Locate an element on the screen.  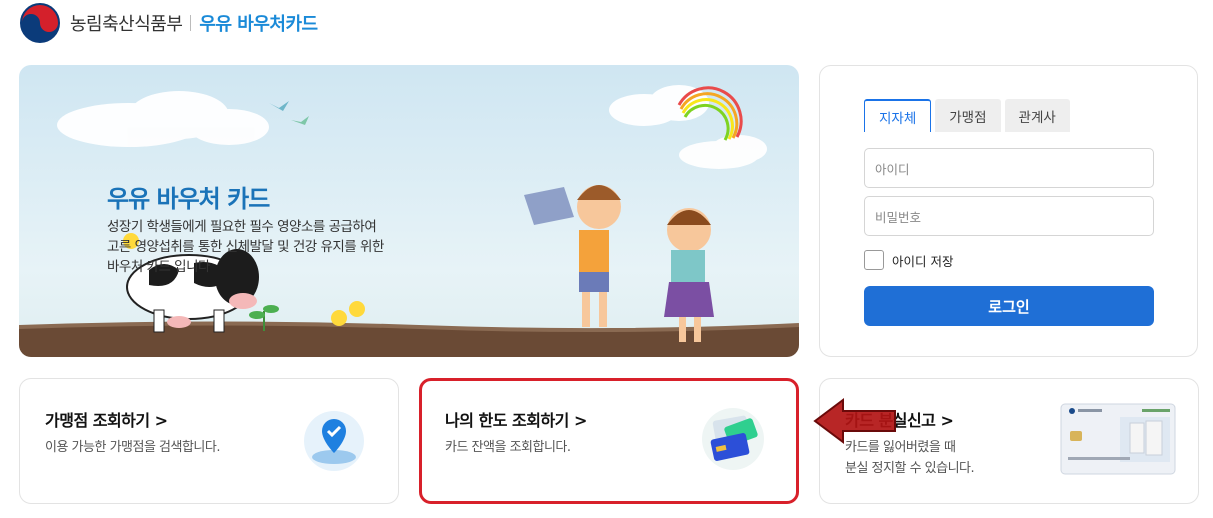
remember-id: 아이디 저장 is located at coordinates (908, 260).